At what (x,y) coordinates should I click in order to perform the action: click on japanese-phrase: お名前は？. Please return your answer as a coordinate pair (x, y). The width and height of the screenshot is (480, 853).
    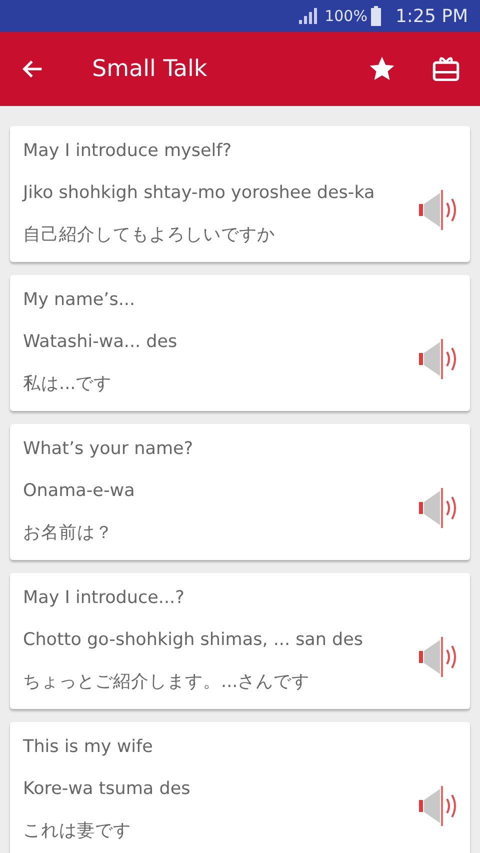
    Looking at the image, I should click on (68, 533).